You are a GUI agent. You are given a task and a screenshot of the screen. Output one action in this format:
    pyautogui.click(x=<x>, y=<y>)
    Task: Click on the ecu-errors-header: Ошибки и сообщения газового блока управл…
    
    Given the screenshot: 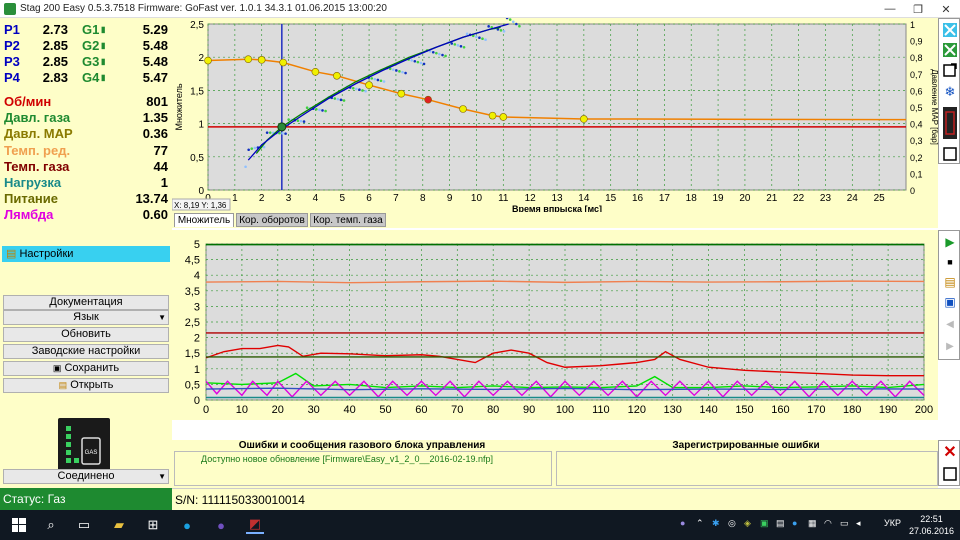 What is the action you would take?
    pyautogui.click(x=362, y=445)
    